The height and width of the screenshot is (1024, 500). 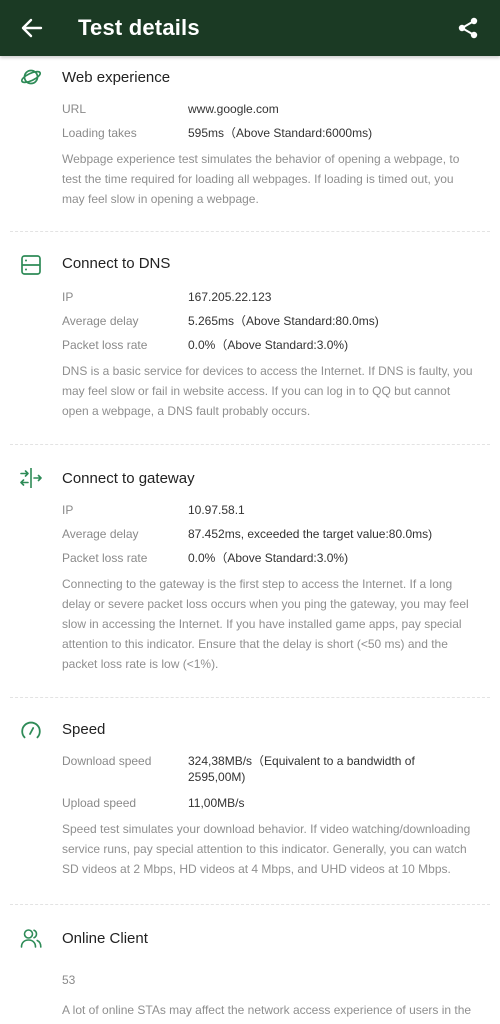 What do you see at coordinates (31, 730) in the screenshot?
I see `speedometer-icon` at bounding box center [31, 730].